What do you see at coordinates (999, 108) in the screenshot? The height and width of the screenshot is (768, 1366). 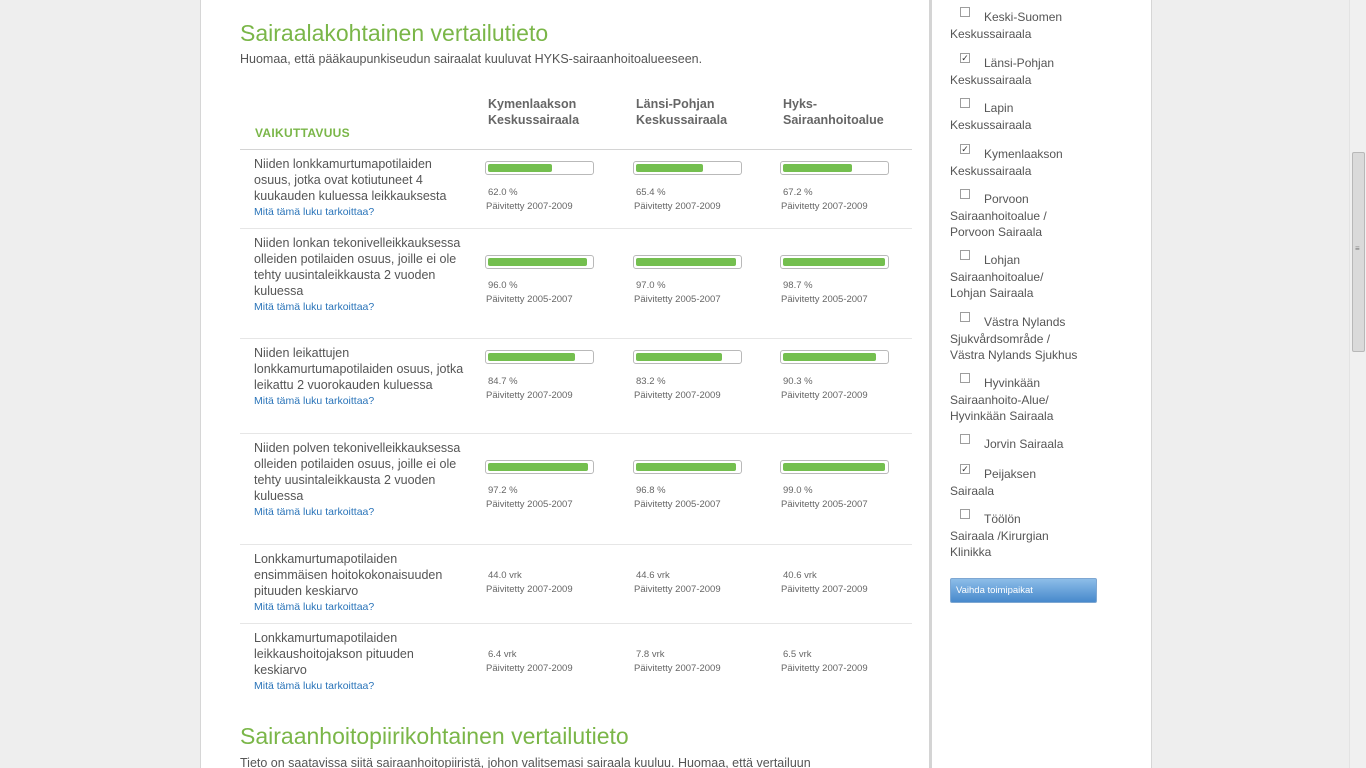 I see `hospital-name-line: Lapin` at bounding box center [999, 108].